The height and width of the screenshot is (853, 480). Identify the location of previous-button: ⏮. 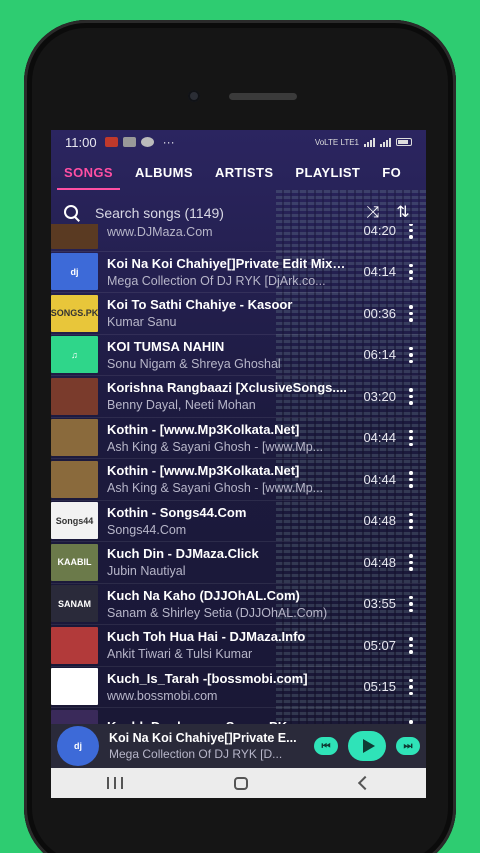
(326, 746).